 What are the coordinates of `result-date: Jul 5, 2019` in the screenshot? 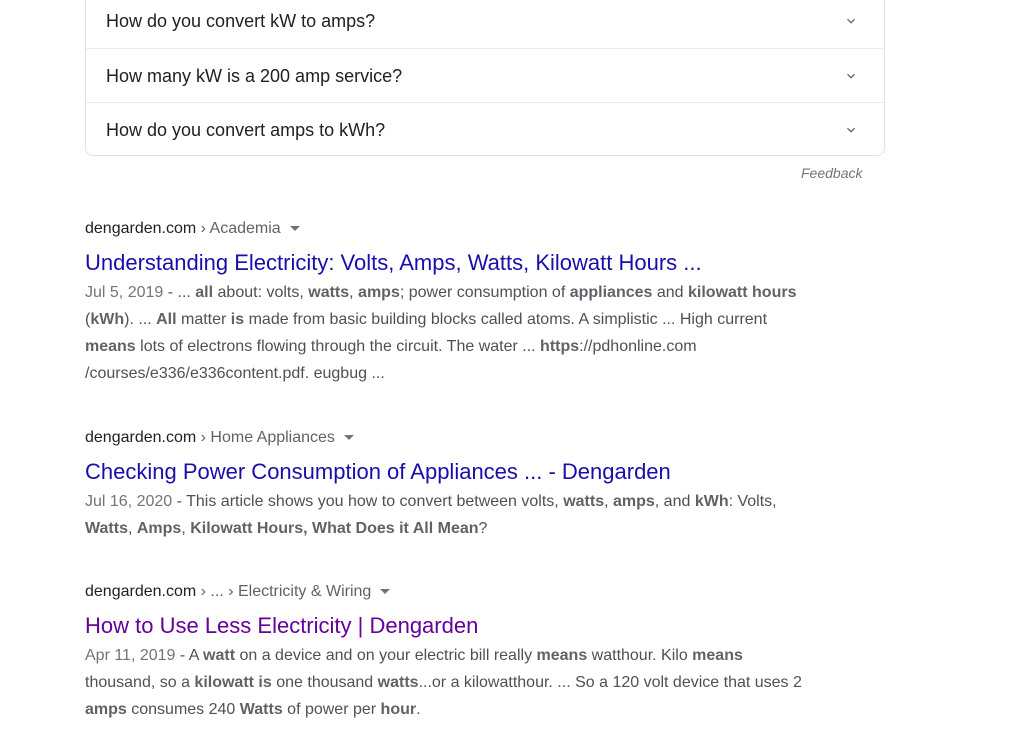 It's located at (124, 292).